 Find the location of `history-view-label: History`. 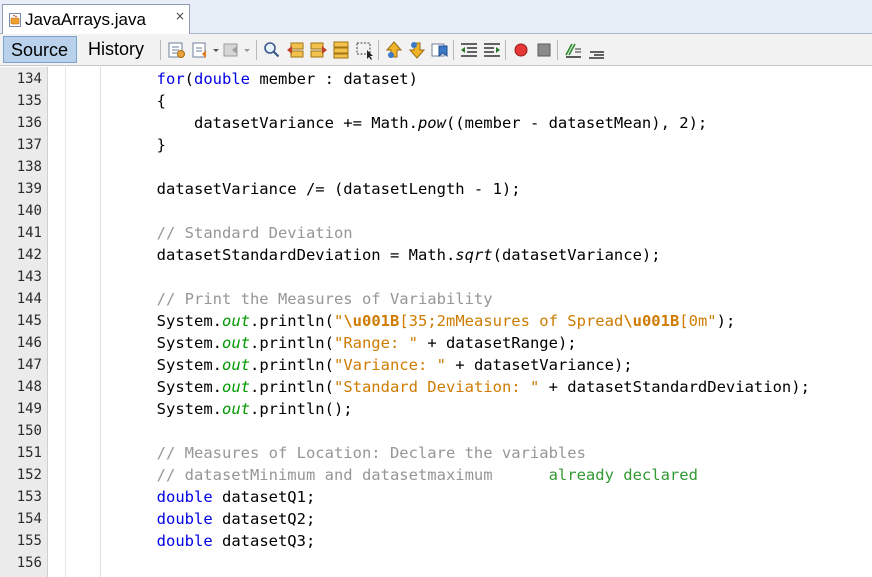

history-view-label: History is located at coordinates (116, 49).